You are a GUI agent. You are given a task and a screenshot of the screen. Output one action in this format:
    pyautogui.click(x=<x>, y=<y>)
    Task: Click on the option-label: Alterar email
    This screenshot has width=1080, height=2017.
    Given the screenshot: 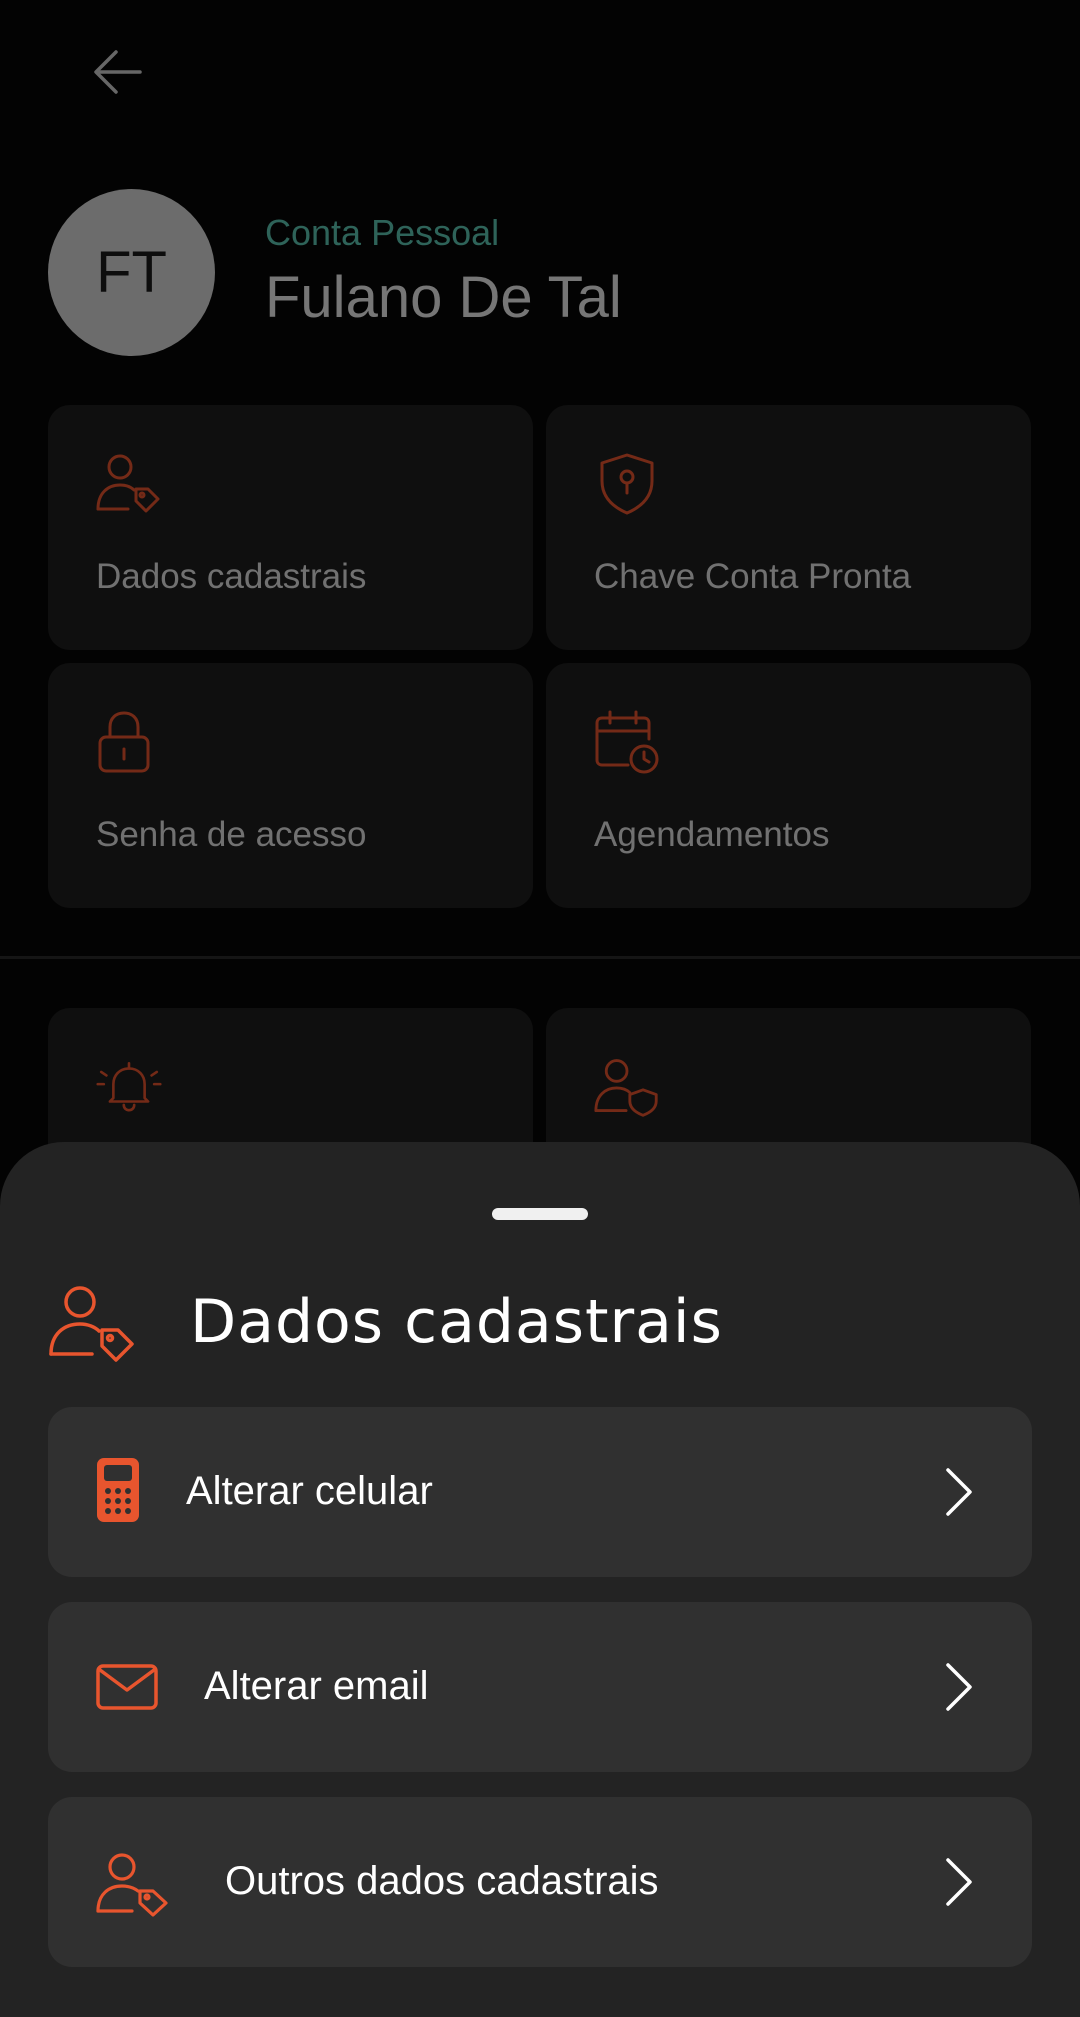 What is the action you would take?
    pyautogui.click(x=316, y=1686)
    